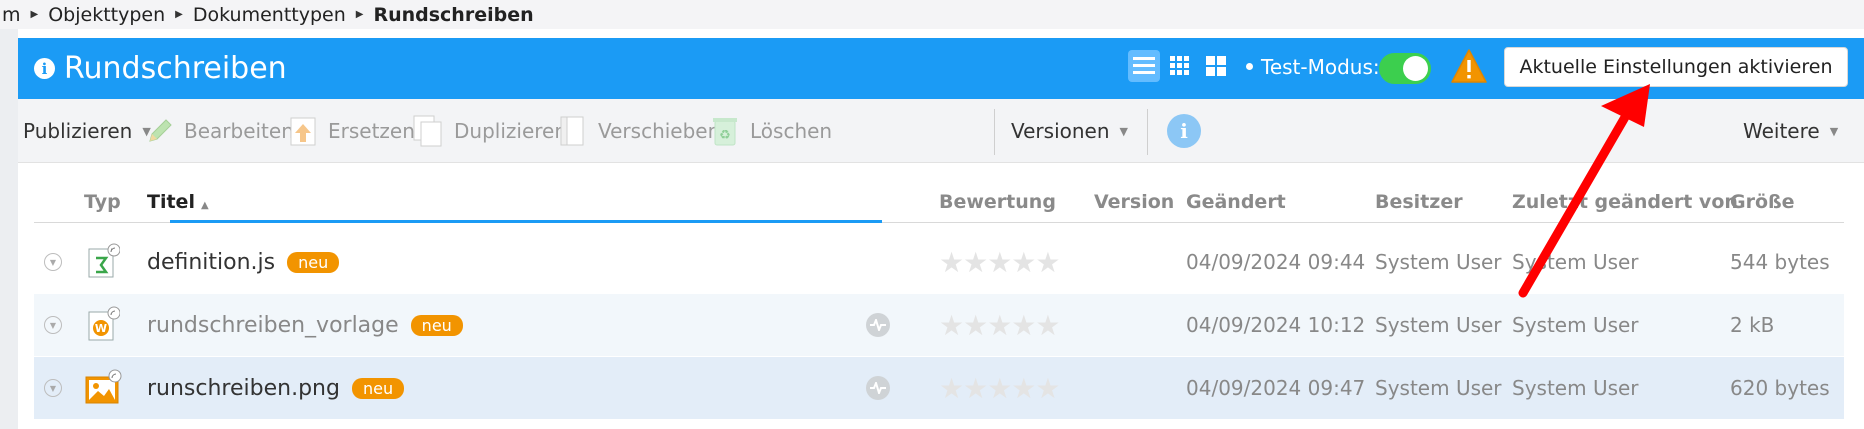 The height and width of the screenshot is (429, 1864). What do you see at coordinates (1781, 131) in the screenshot?
I see `more-label: Weitere` at bounding box center [1781, 131].